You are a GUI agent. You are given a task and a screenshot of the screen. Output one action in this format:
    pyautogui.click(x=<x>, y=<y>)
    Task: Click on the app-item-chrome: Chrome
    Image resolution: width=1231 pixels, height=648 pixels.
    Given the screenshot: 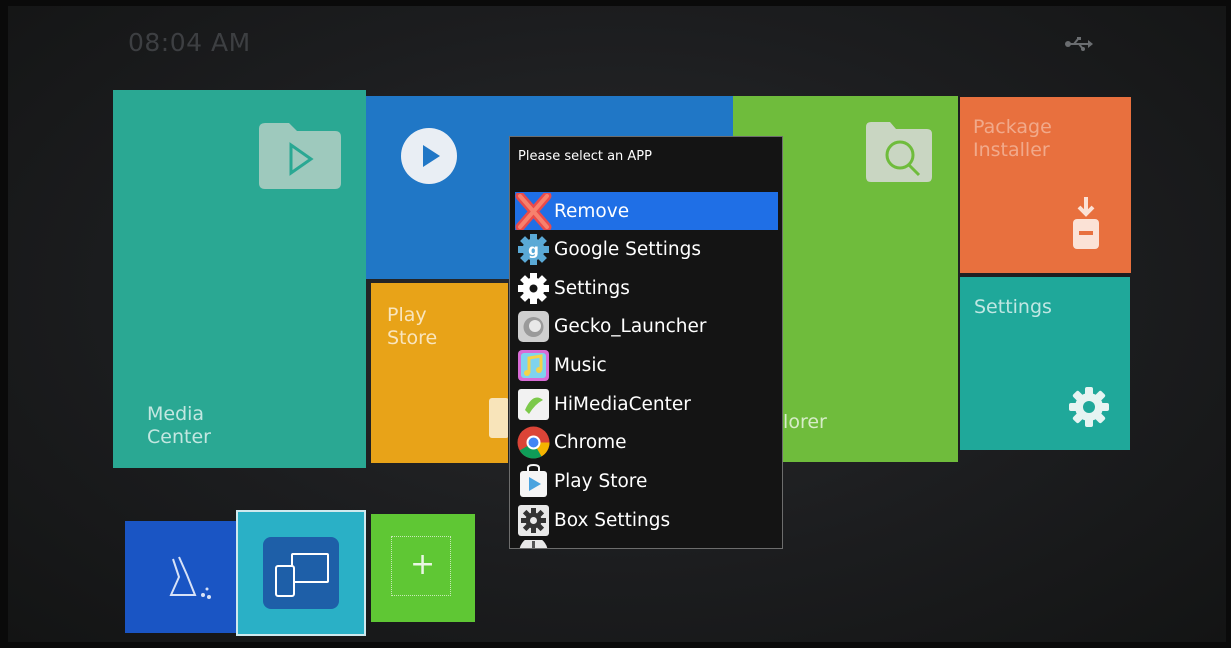 What is the action you would take?
    pyautogui.click(x=646, y=442)
    